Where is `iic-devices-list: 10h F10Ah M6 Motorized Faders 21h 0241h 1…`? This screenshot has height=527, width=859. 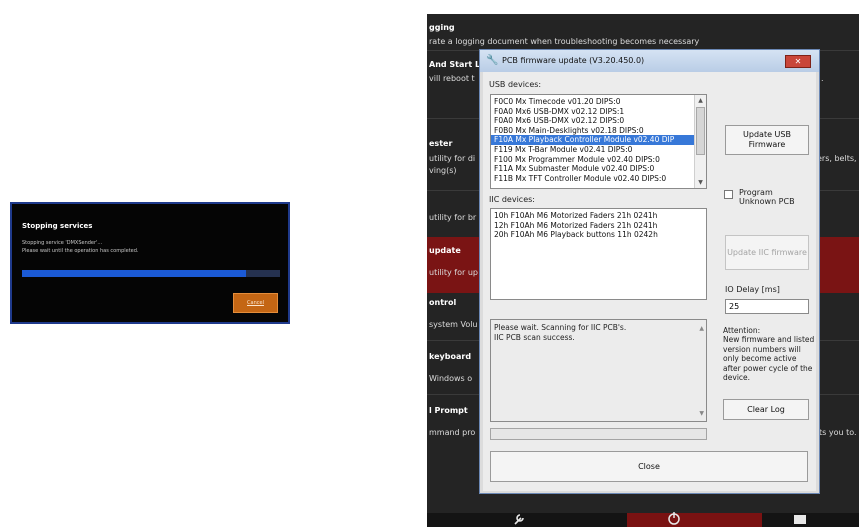
iic-devices-list: 10h F10Ah M6 Motorized Faders 21h 0241h 1… is located at coordinates (598, 254).